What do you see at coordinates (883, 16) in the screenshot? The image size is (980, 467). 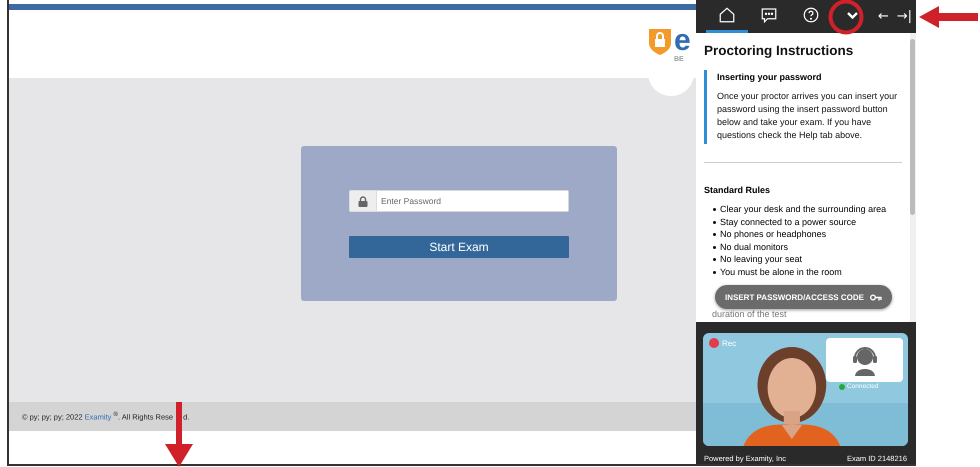 I see `back-arrow-button: ←` at bounding box center [883, 16].